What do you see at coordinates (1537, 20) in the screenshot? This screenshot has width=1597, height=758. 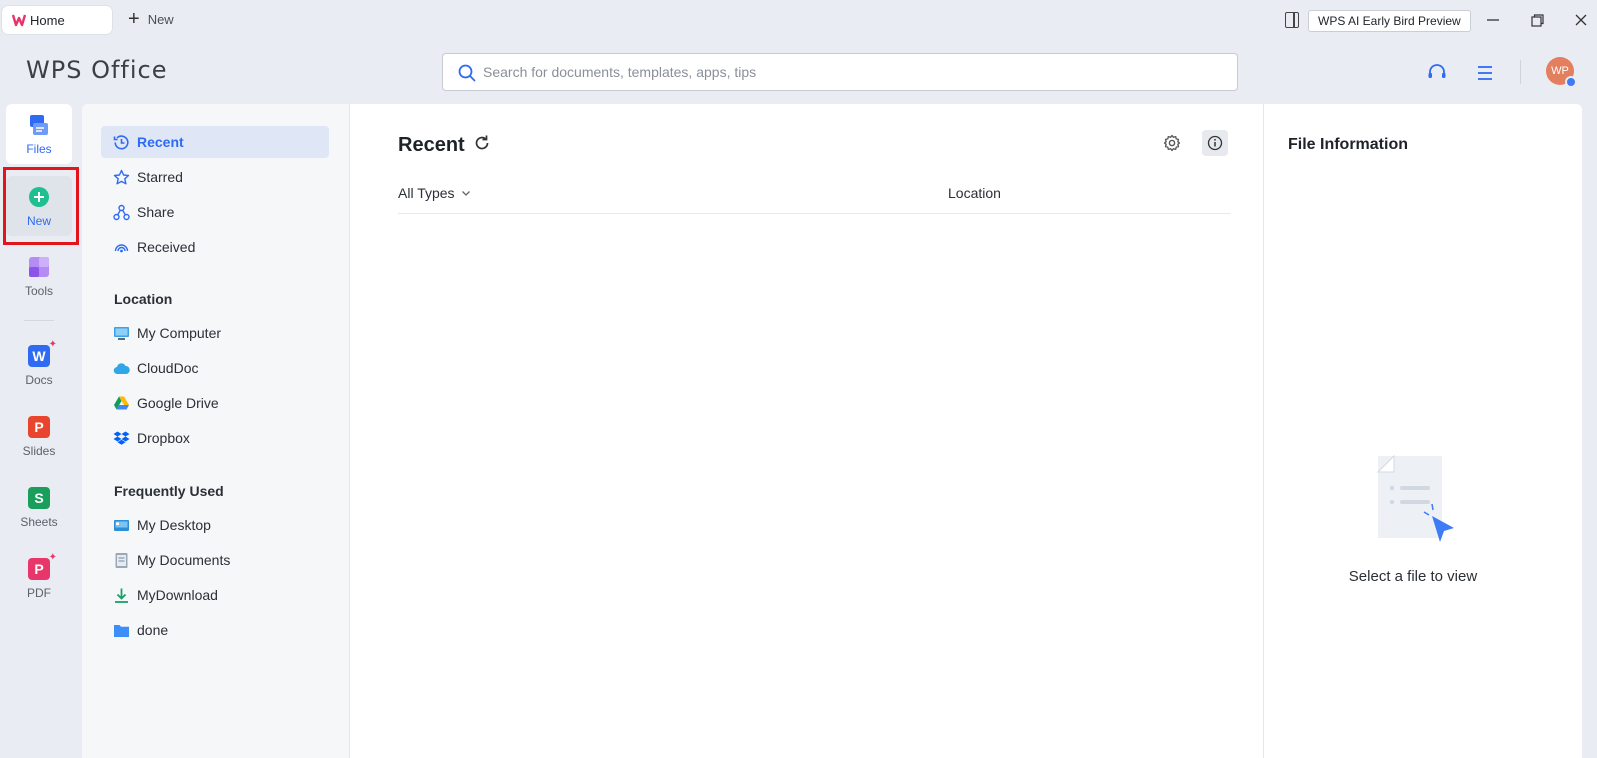 I see `restore-icon` at bounding box center [1537, 20].